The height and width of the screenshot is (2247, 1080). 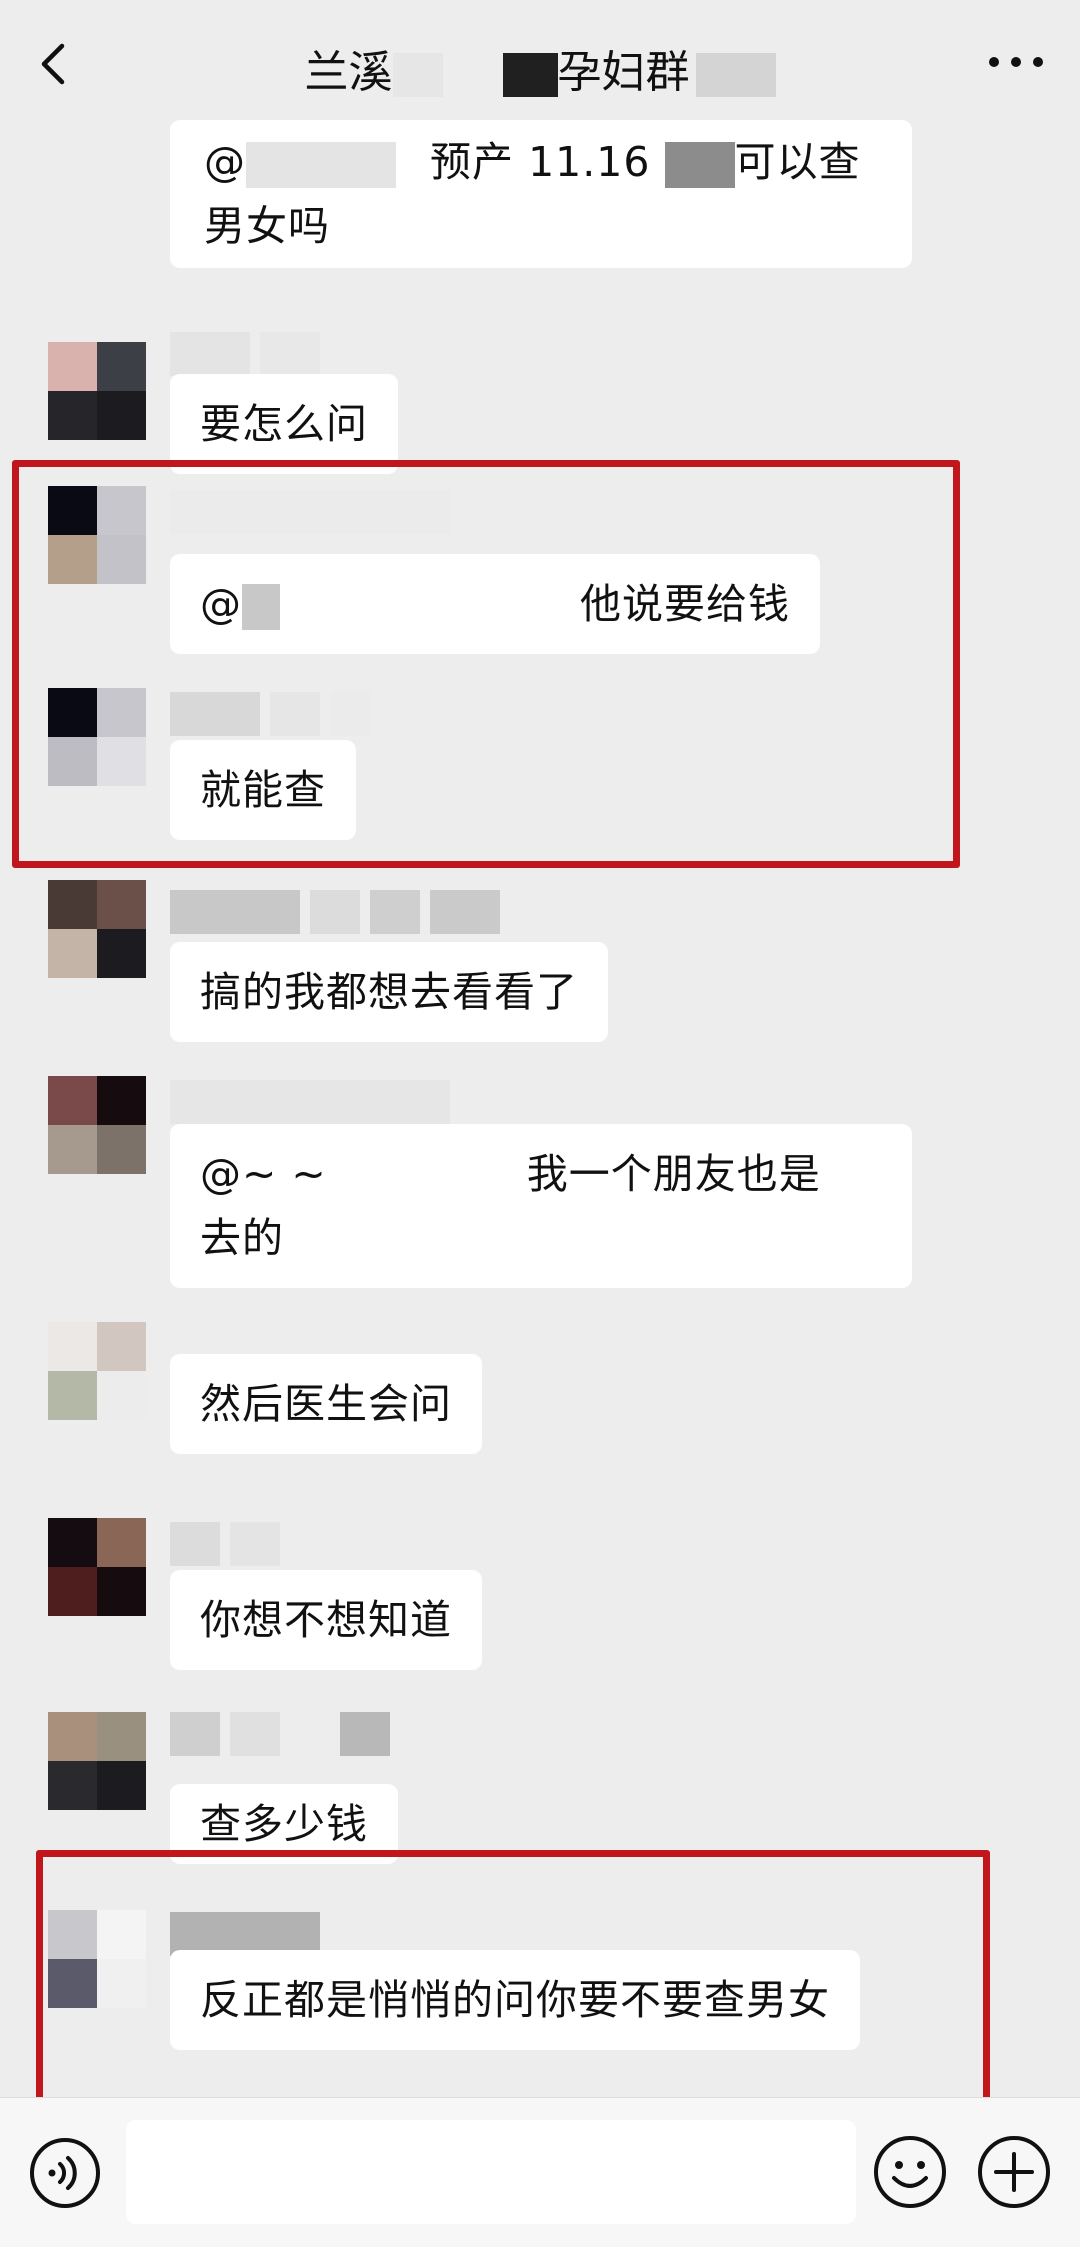 I want to click on mention-at: @, so click(x=225, y=162).